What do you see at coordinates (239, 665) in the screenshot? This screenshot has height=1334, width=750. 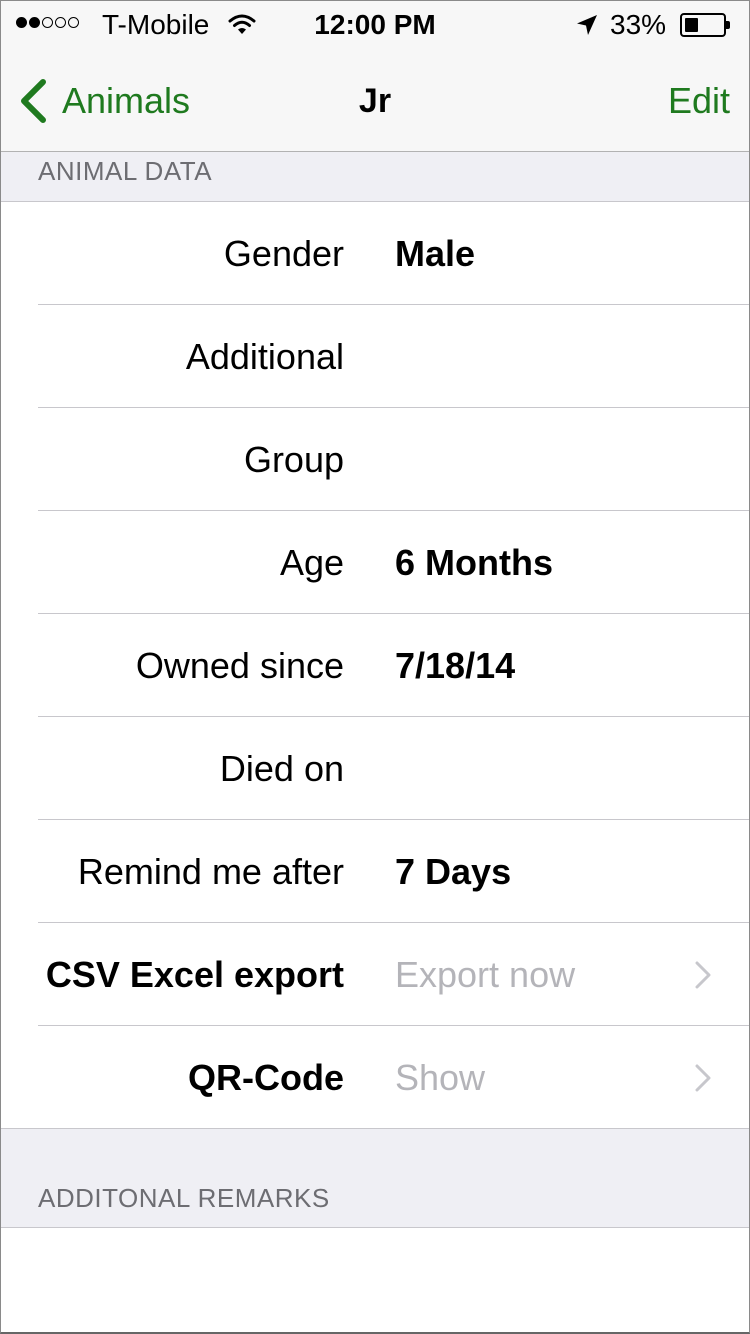 I see `row-label: Owned since` at bounding box center [239, 665].